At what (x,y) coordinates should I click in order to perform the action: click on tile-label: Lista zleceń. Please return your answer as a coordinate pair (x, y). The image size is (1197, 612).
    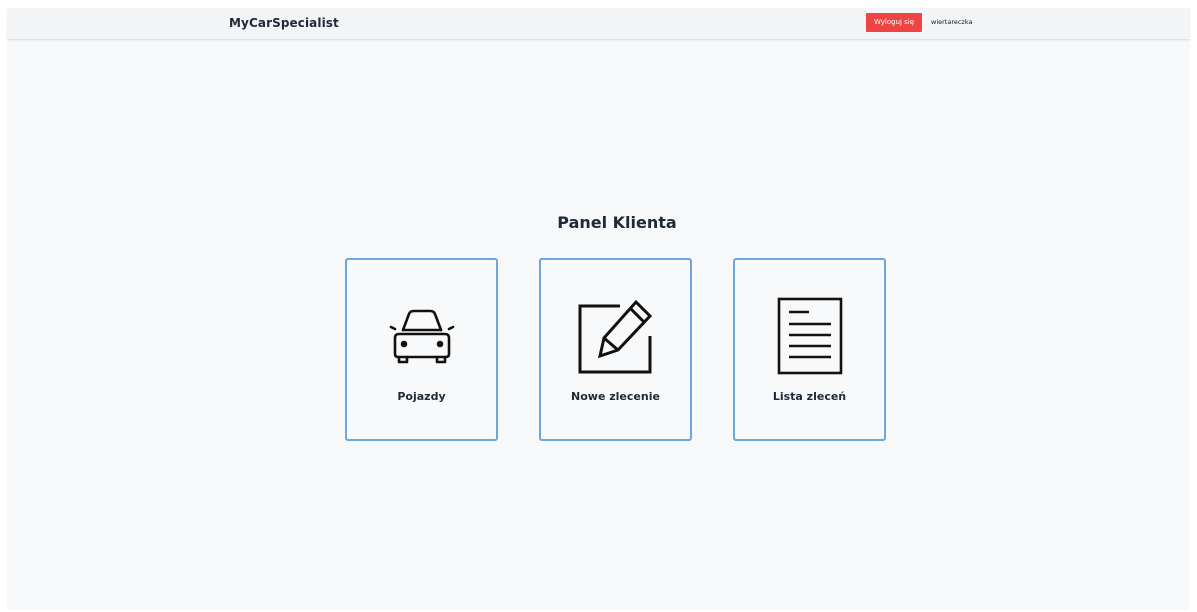
    Looking at the image, I should click on (809, 396).